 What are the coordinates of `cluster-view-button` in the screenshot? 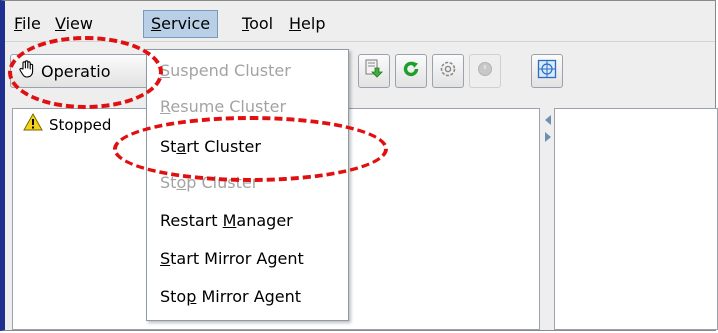 It's located at (547, 71).